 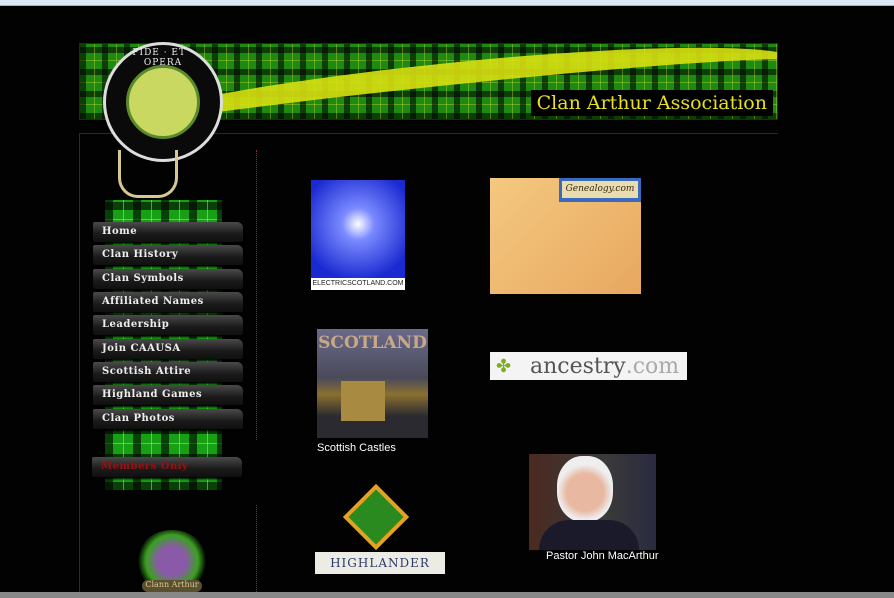 What do you see at coordinates (585, 489) in the screenshot?
I see `portrait-face` at bounding box center [585, 489].